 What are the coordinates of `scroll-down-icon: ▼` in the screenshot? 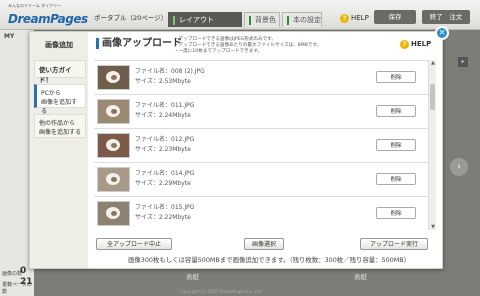 It's located at (433, 227).